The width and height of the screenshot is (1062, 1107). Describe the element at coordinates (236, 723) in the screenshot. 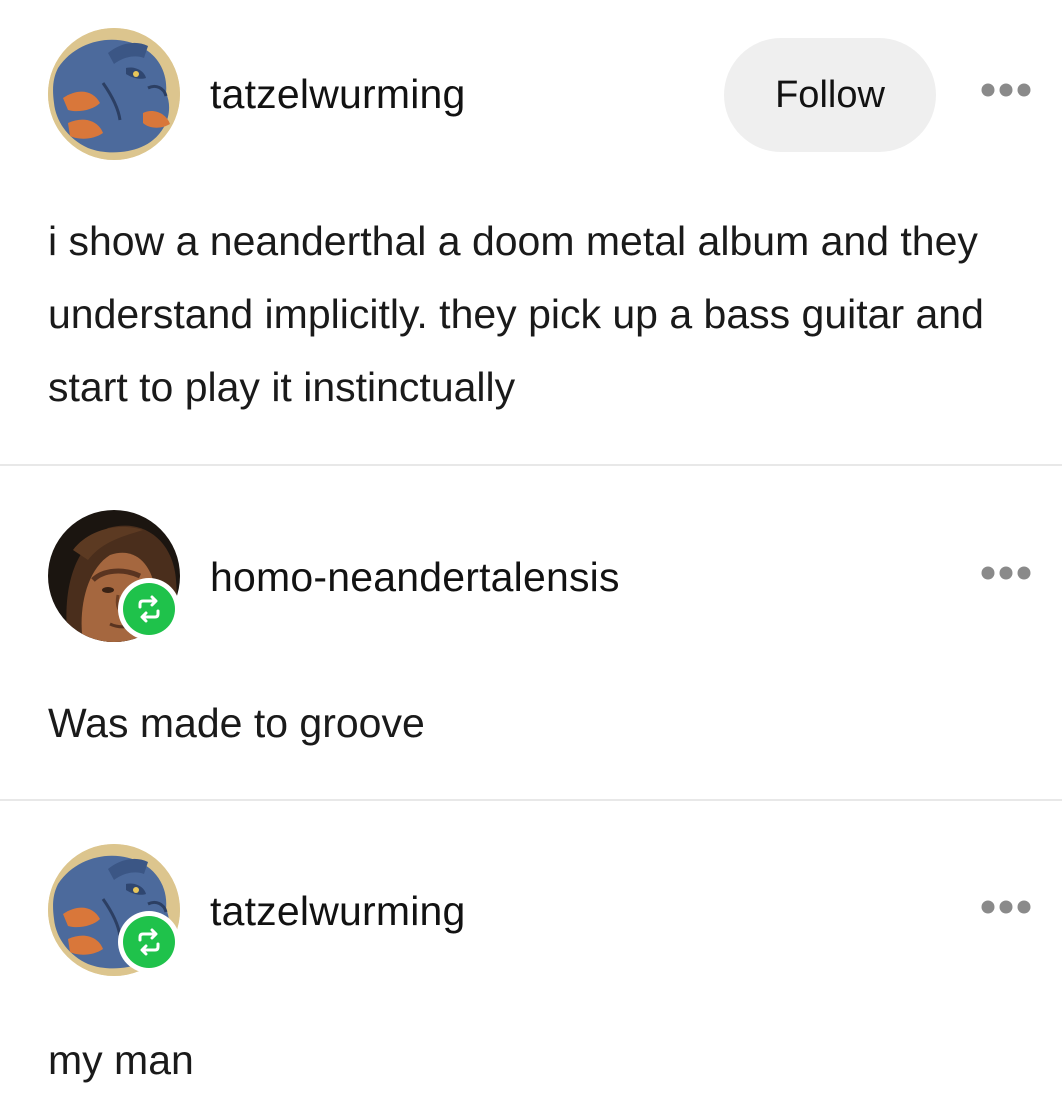

I see `post-body-text: Was made to groove` at that location.